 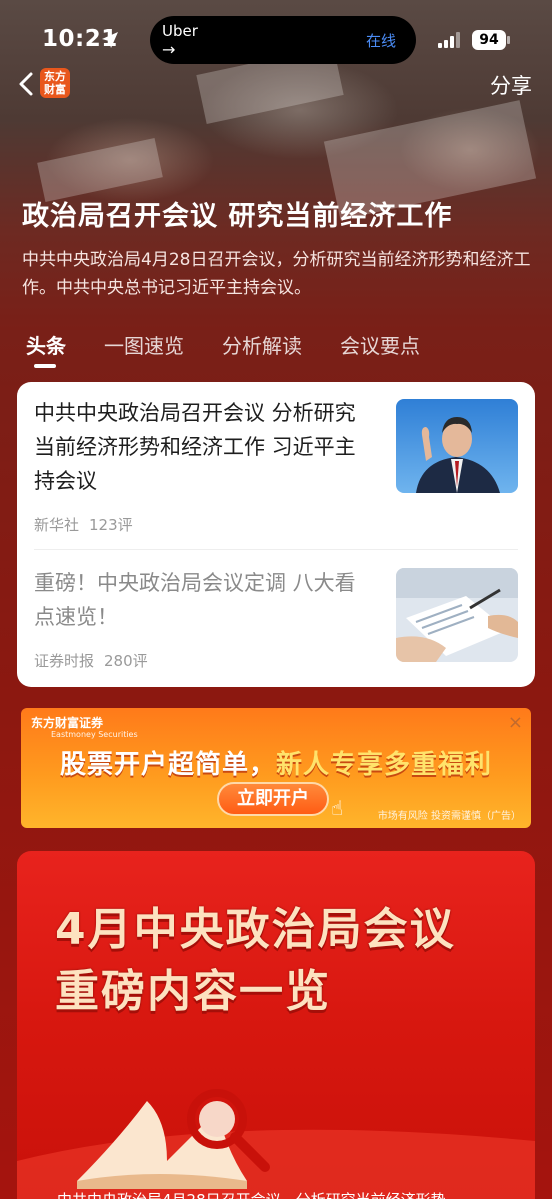 I want to click on battery-indicator: 94, so click(x=489, y=40).